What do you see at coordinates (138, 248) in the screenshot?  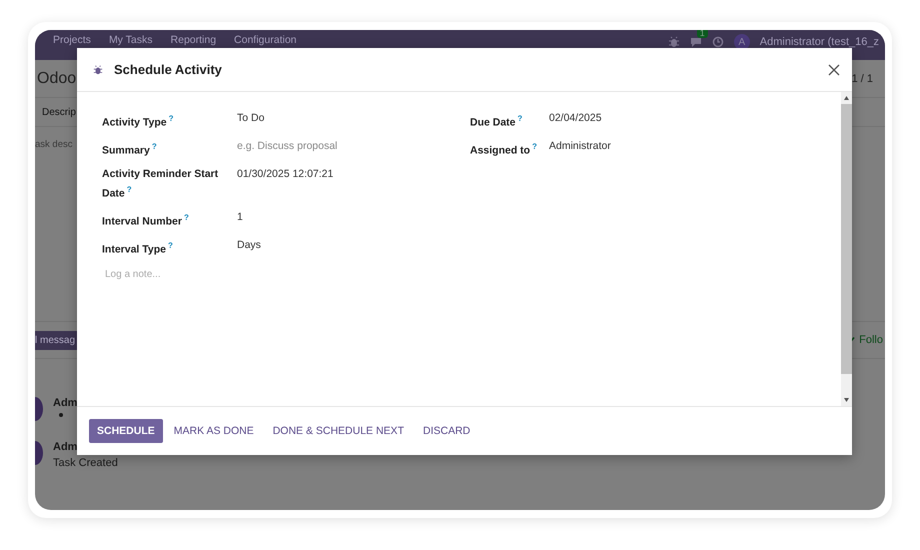 I see `field-label: Interval Type $^{?}$` at bounding box center [138, 248].